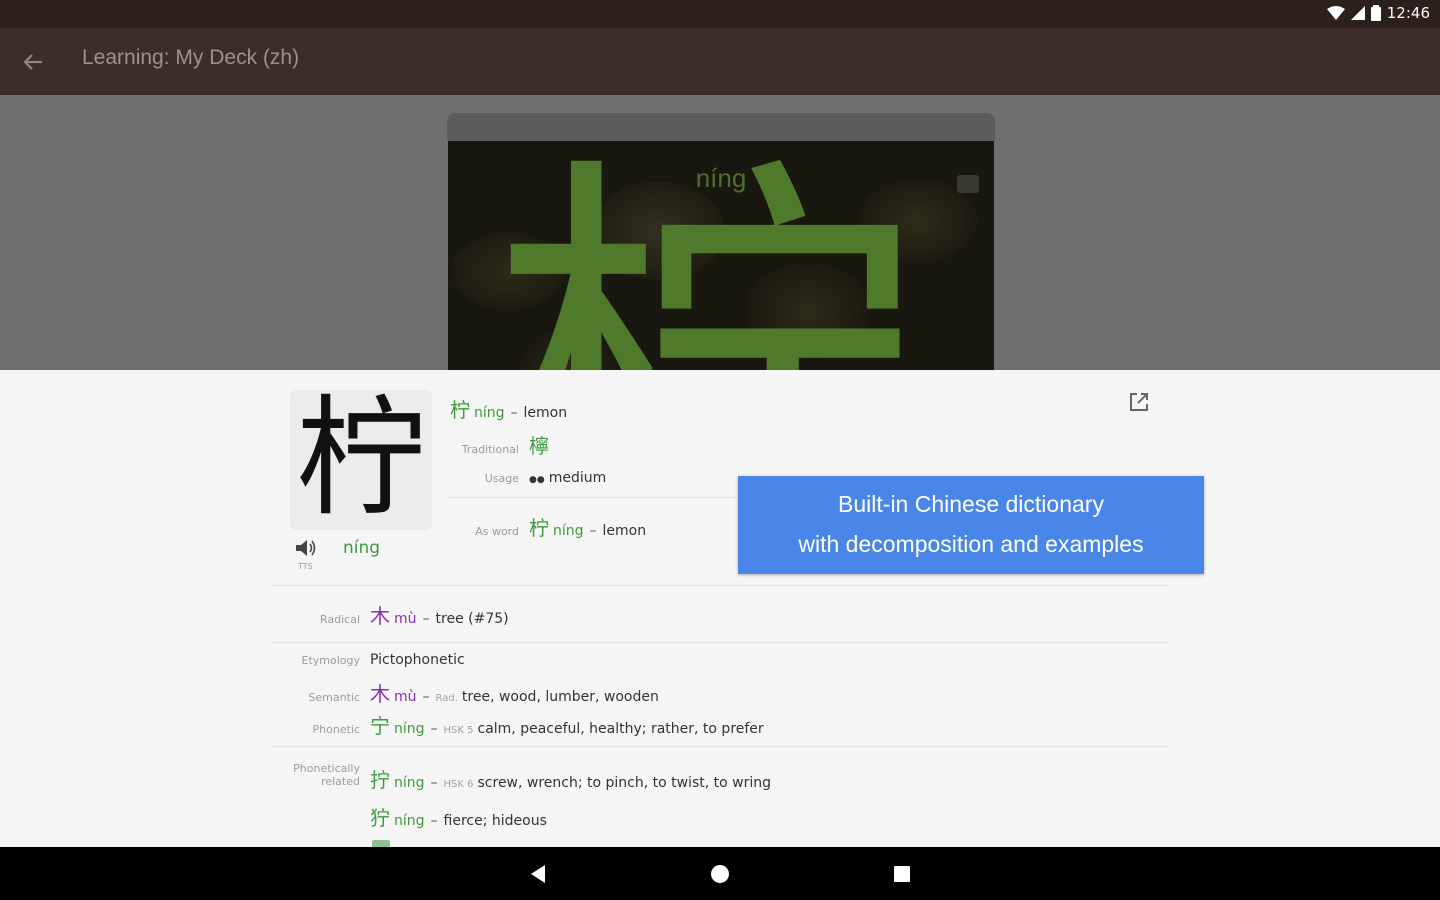 The width and height of the screenshot is (1440, 900). What do you see at coordinates (624, 531) in the screenshot?
I see `as-word-meaning: lemon` at bounding box center [624, 531].